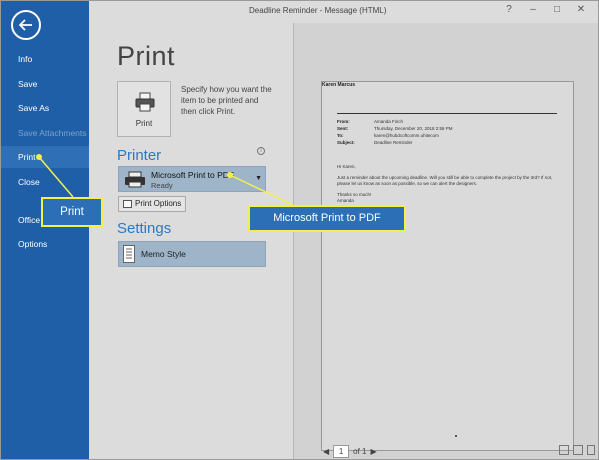 The image size is (599, 460). What do you see at coordinates (346, 142) in the screenshot?
I see `preview-header-label: Subject:` at bounding box center [346, 142].